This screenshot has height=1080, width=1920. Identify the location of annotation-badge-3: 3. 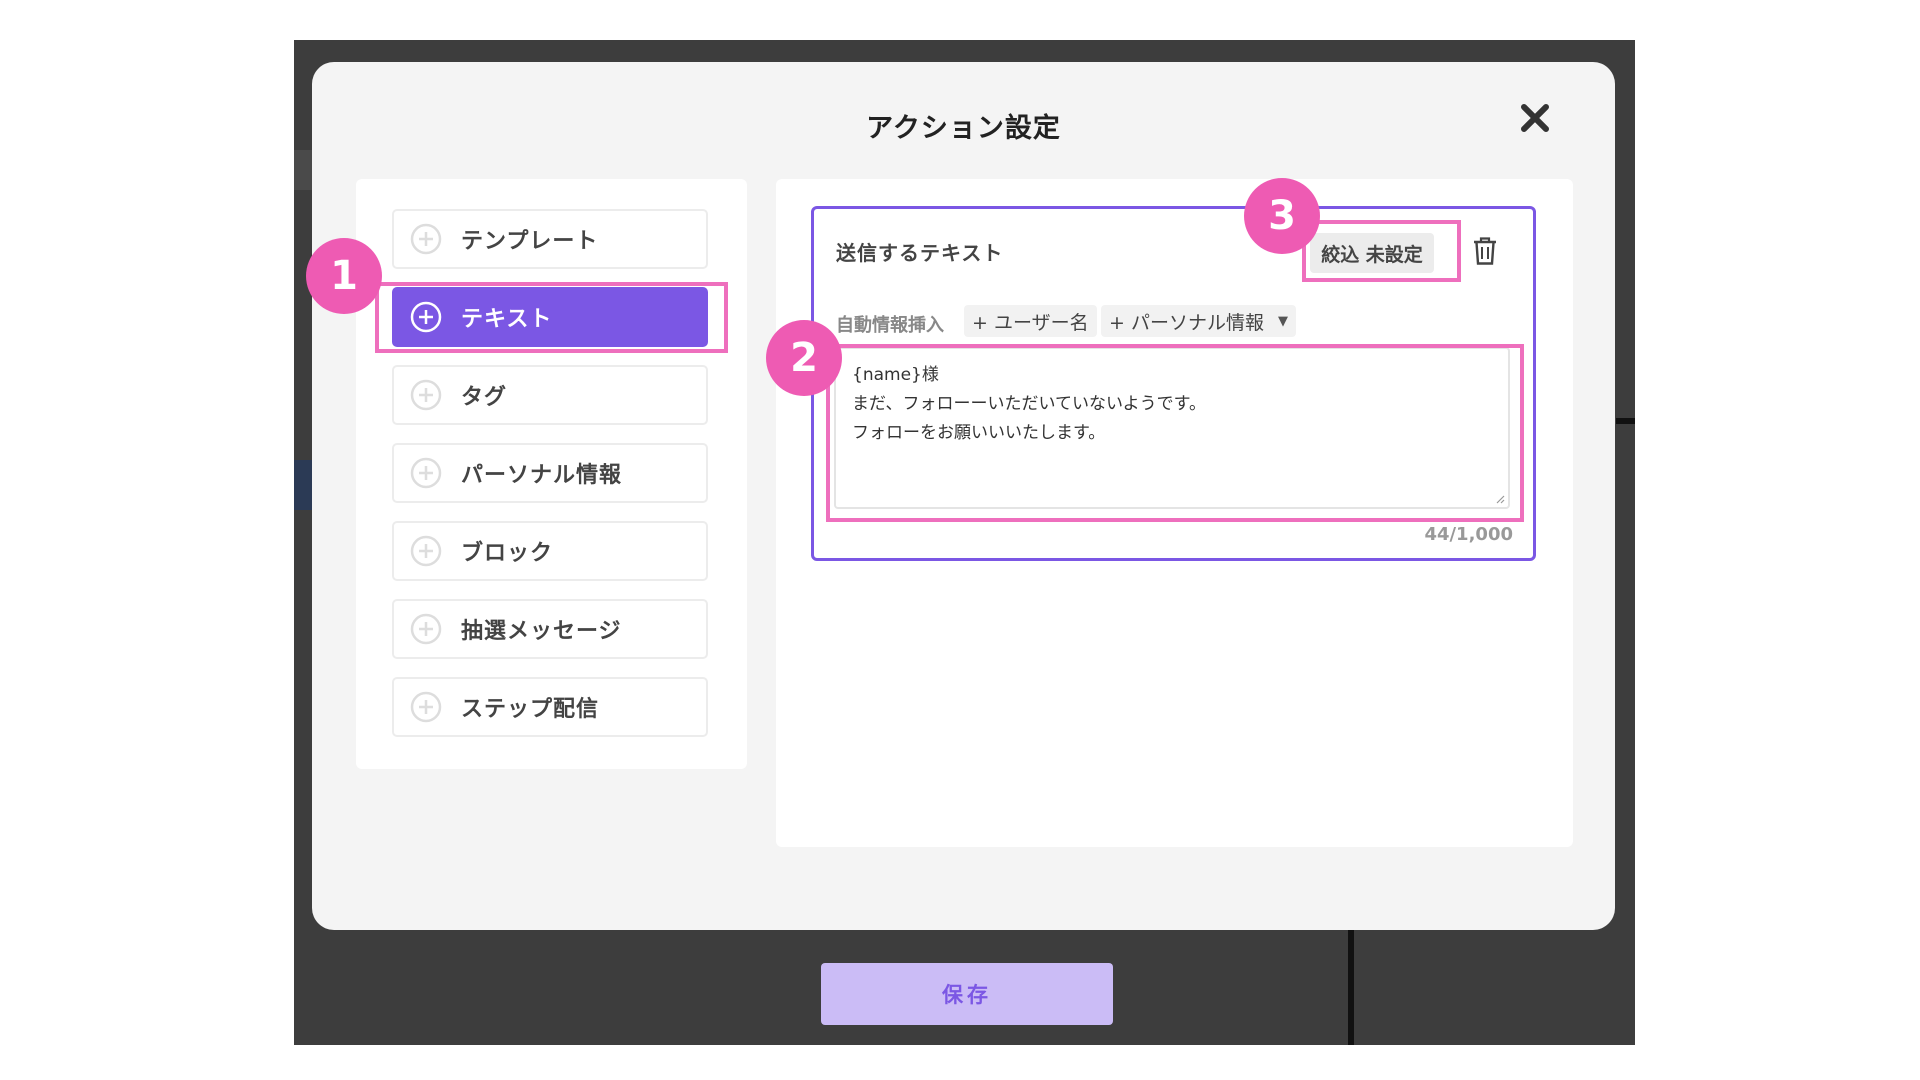
(1282, 216).